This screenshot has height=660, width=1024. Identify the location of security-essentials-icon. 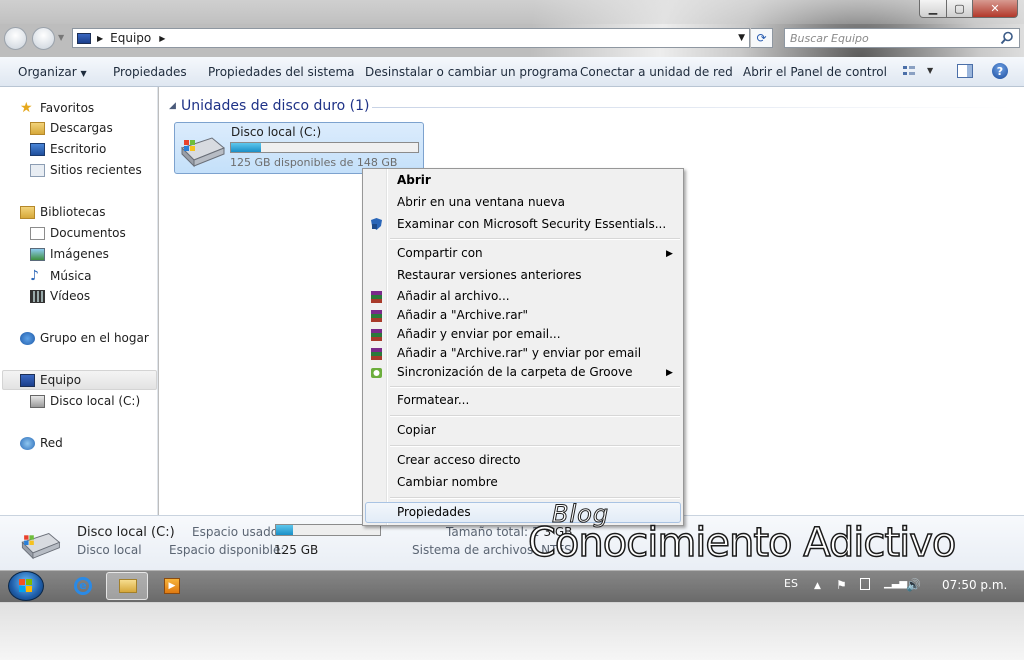
(376, 224).